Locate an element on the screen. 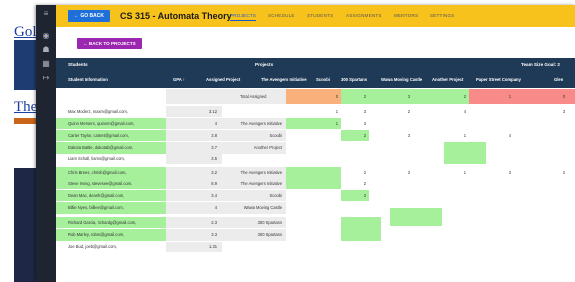  student-email: Rob Marley, robm@gmail.com, is located at coordinates (96, 234).